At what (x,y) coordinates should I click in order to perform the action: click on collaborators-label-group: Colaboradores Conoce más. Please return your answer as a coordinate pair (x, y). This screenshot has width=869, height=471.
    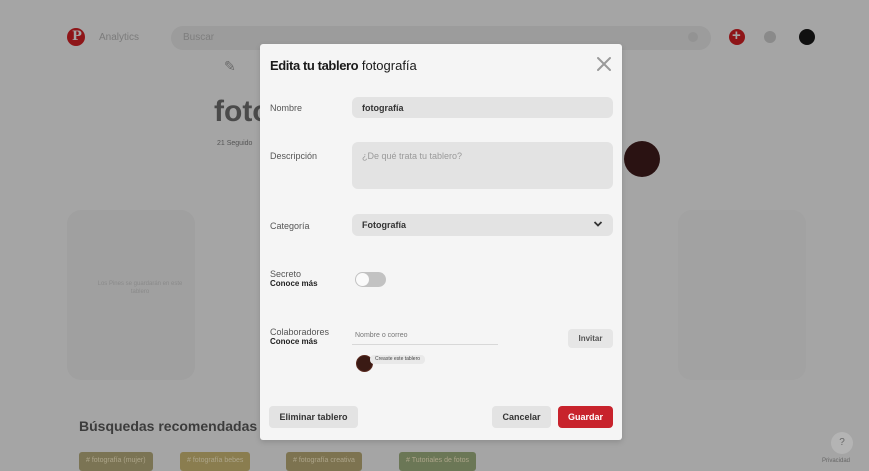
    Looking at the image, I should click on (299, 337).